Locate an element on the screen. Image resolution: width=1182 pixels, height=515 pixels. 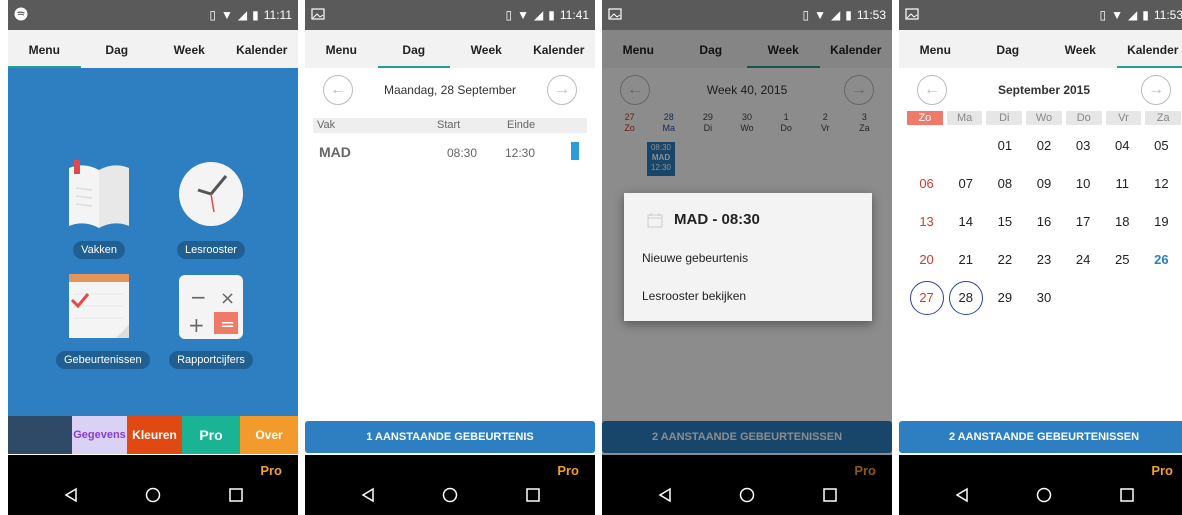
calendar-day: 19 is located at coordinates (1161, 222).